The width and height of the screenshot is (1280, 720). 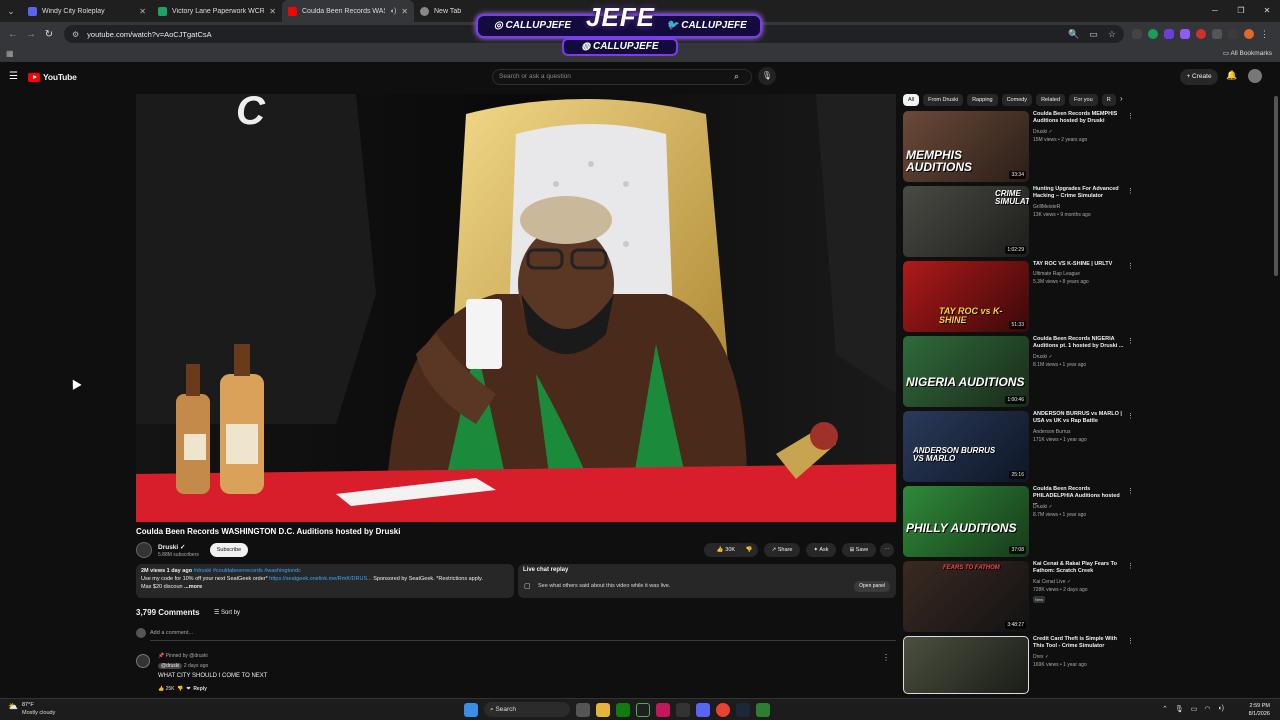 What do you see at coordinates (1220, 709) in the screenshot?
I see `volume-icon: ◖)` at bounding box center [1220, 709].